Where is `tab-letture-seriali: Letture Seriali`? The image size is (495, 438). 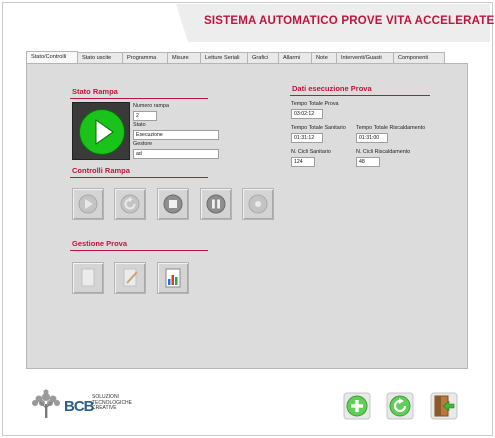
tab-letture-seriali: Letture Seriali is located at coordinates (224, 57).